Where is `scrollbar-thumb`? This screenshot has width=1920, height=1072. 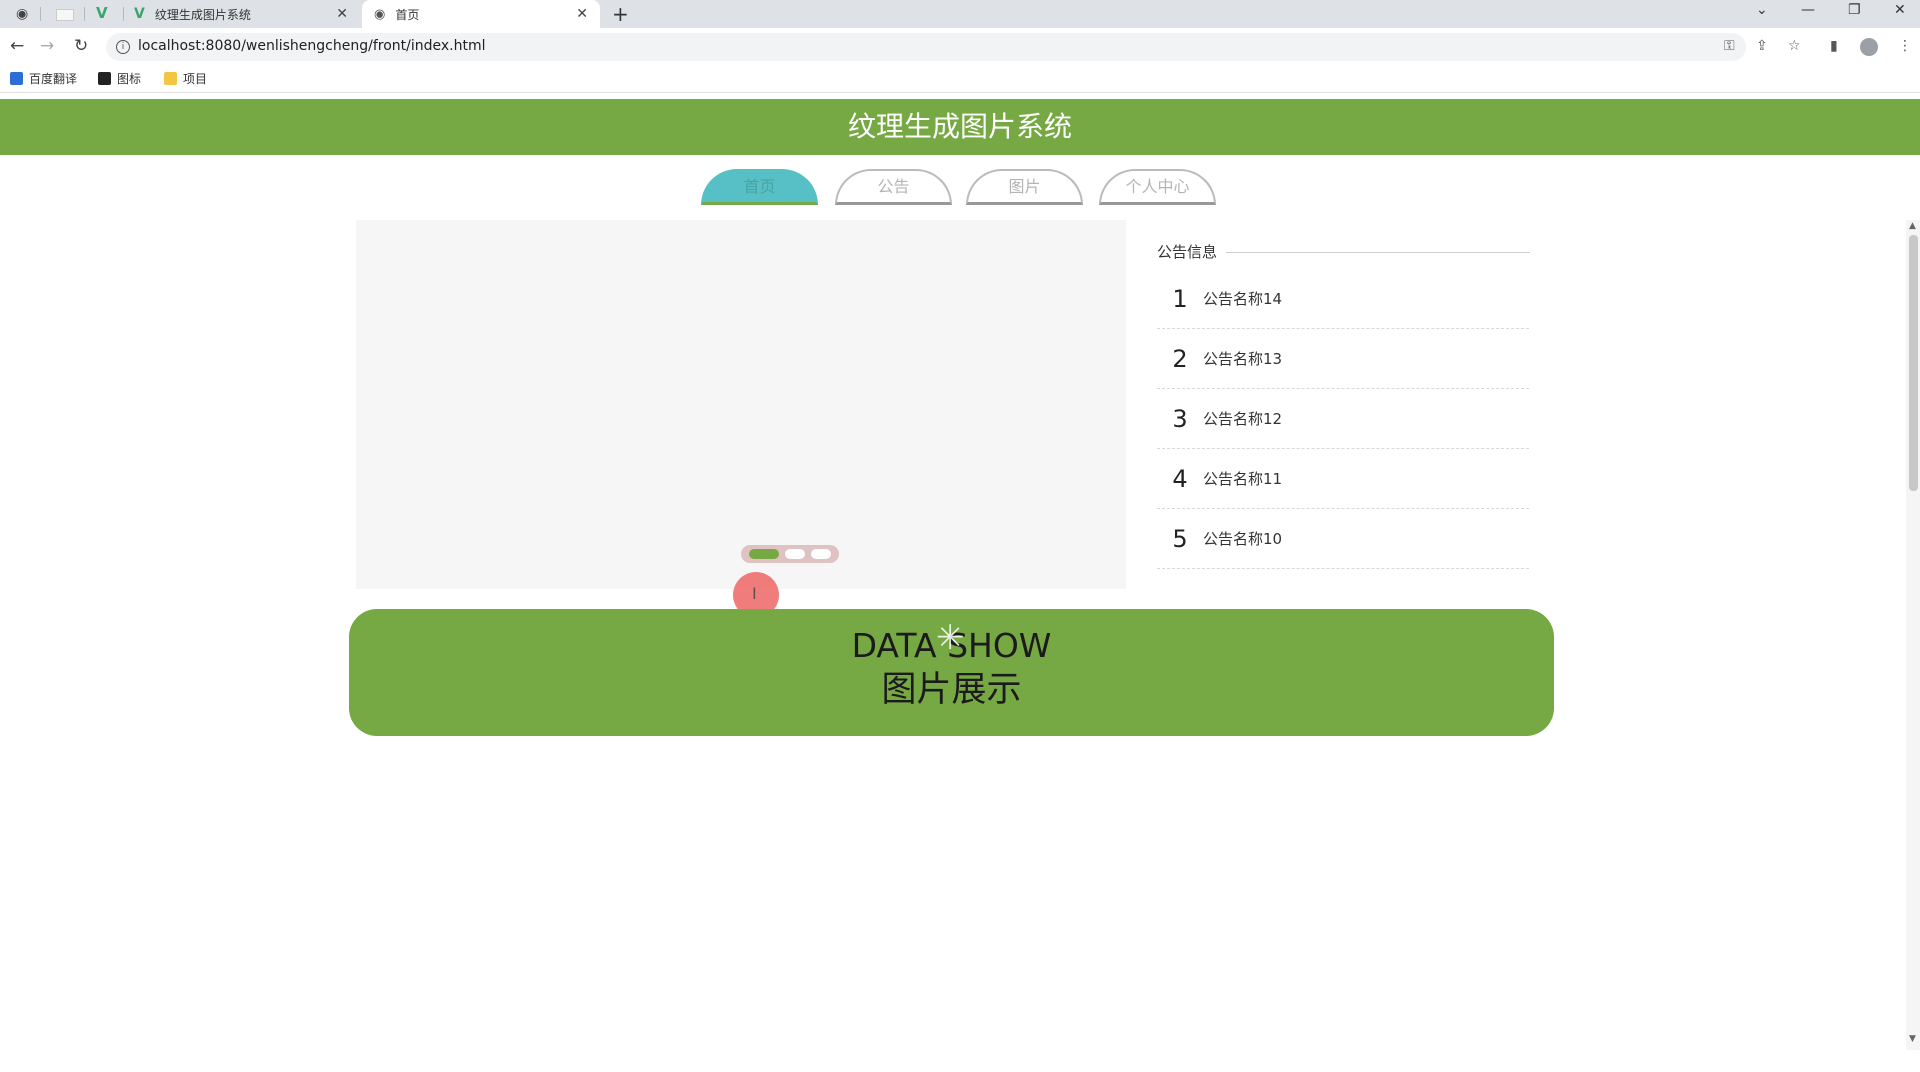
scrollbar-thumb is located at coordinates (1913, 363).